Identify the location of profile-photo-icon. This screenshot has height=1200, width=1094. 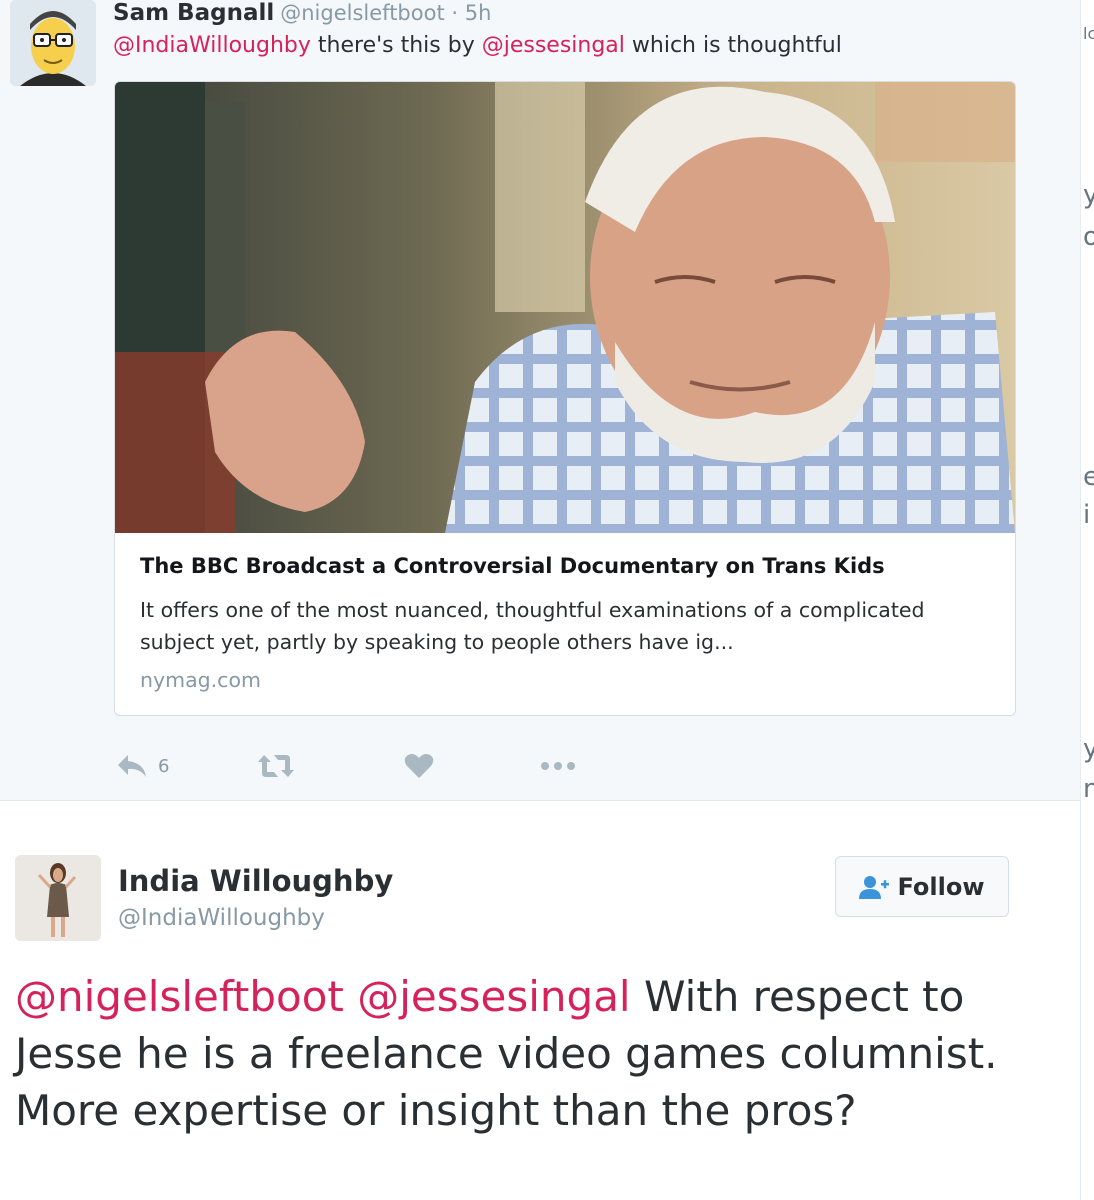
(58, 898).